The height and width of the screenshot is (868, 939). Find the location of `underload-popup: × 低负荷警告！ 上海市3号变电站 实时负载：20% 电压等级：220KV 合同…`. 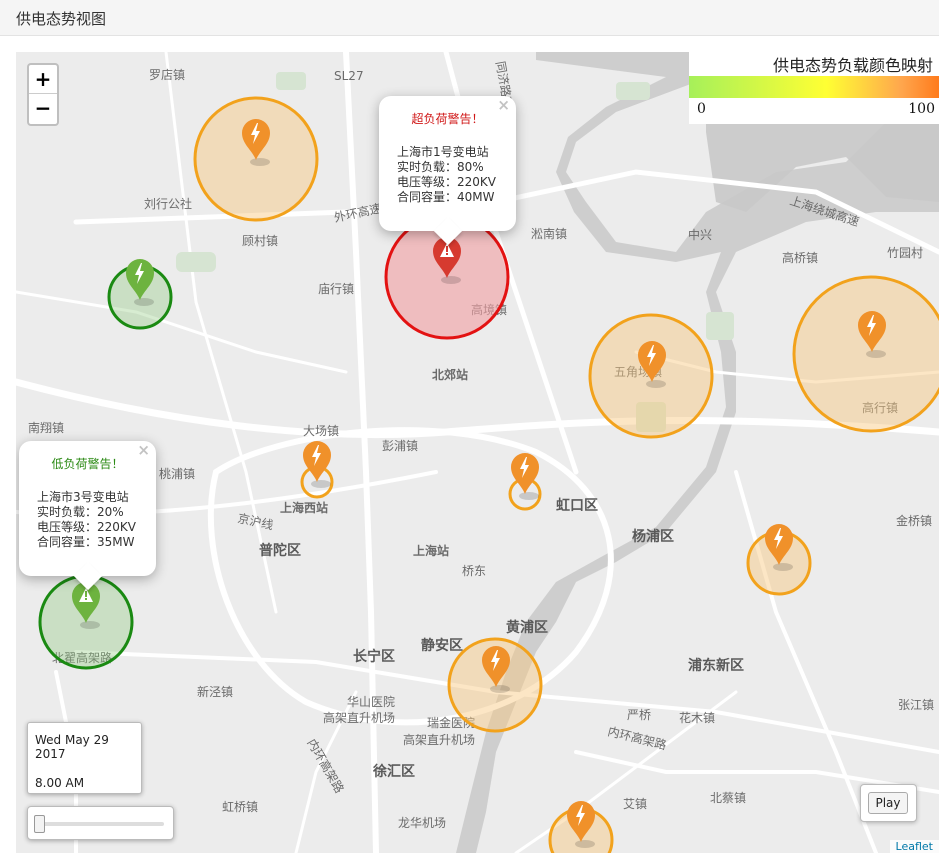

underload-popup: × 低负荷警告！ 上海市3号变电站 实时负载：20% 电压等级：220KV 合同… is located at coordinates (87, 516).